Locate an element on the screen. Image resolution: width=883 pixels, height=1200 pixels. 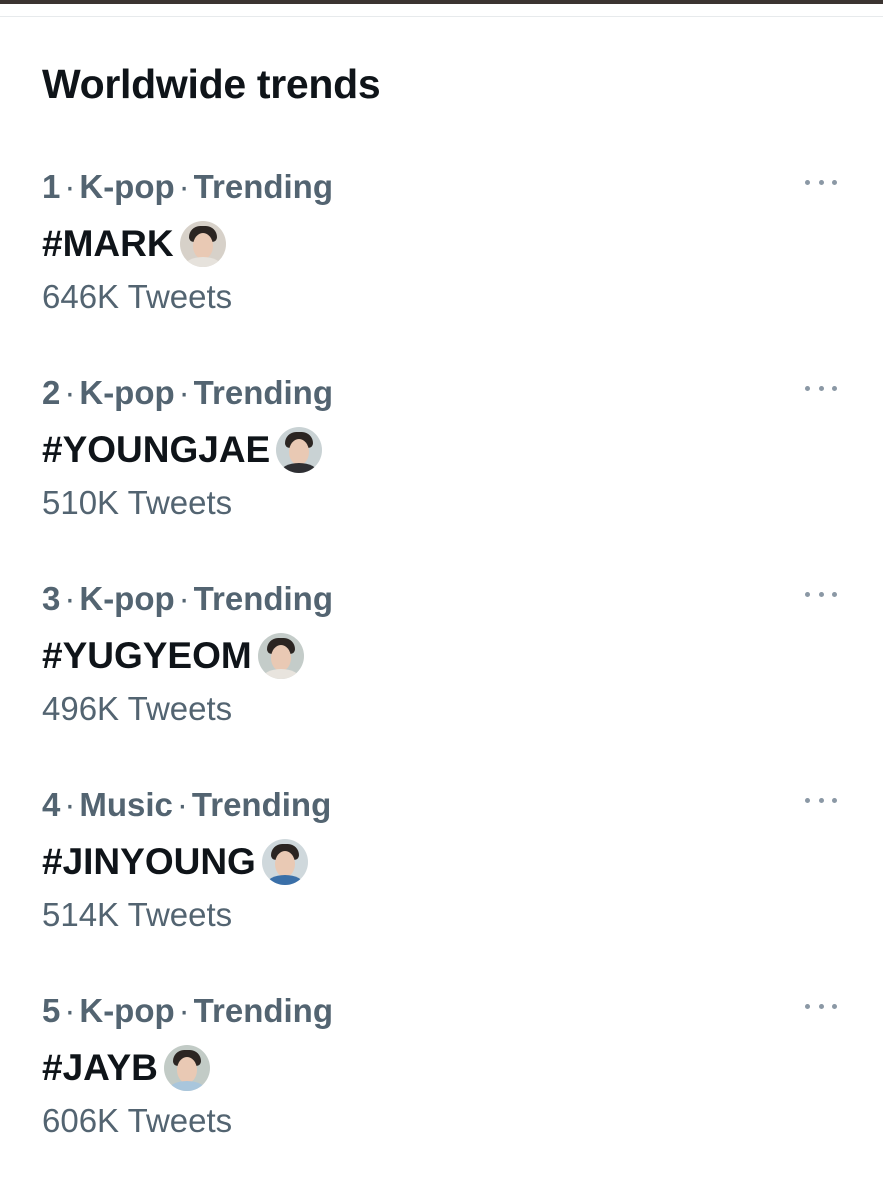
trend-rank: 2 is located at coordinates (51, 392).